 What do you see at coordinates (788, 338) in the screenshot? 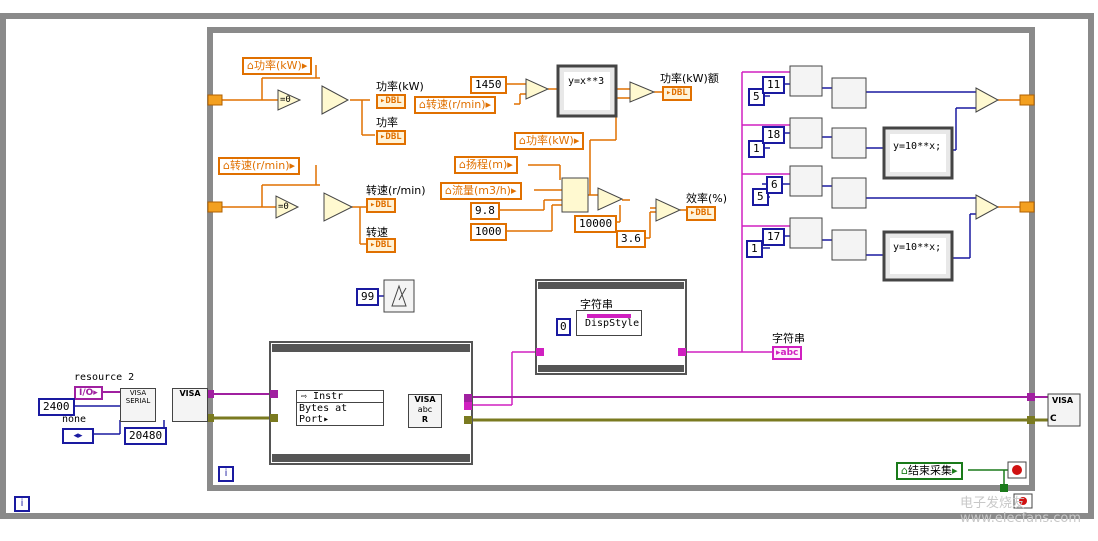
I see `string-indicator-label: 字符串` at bounding box center [788, 338].